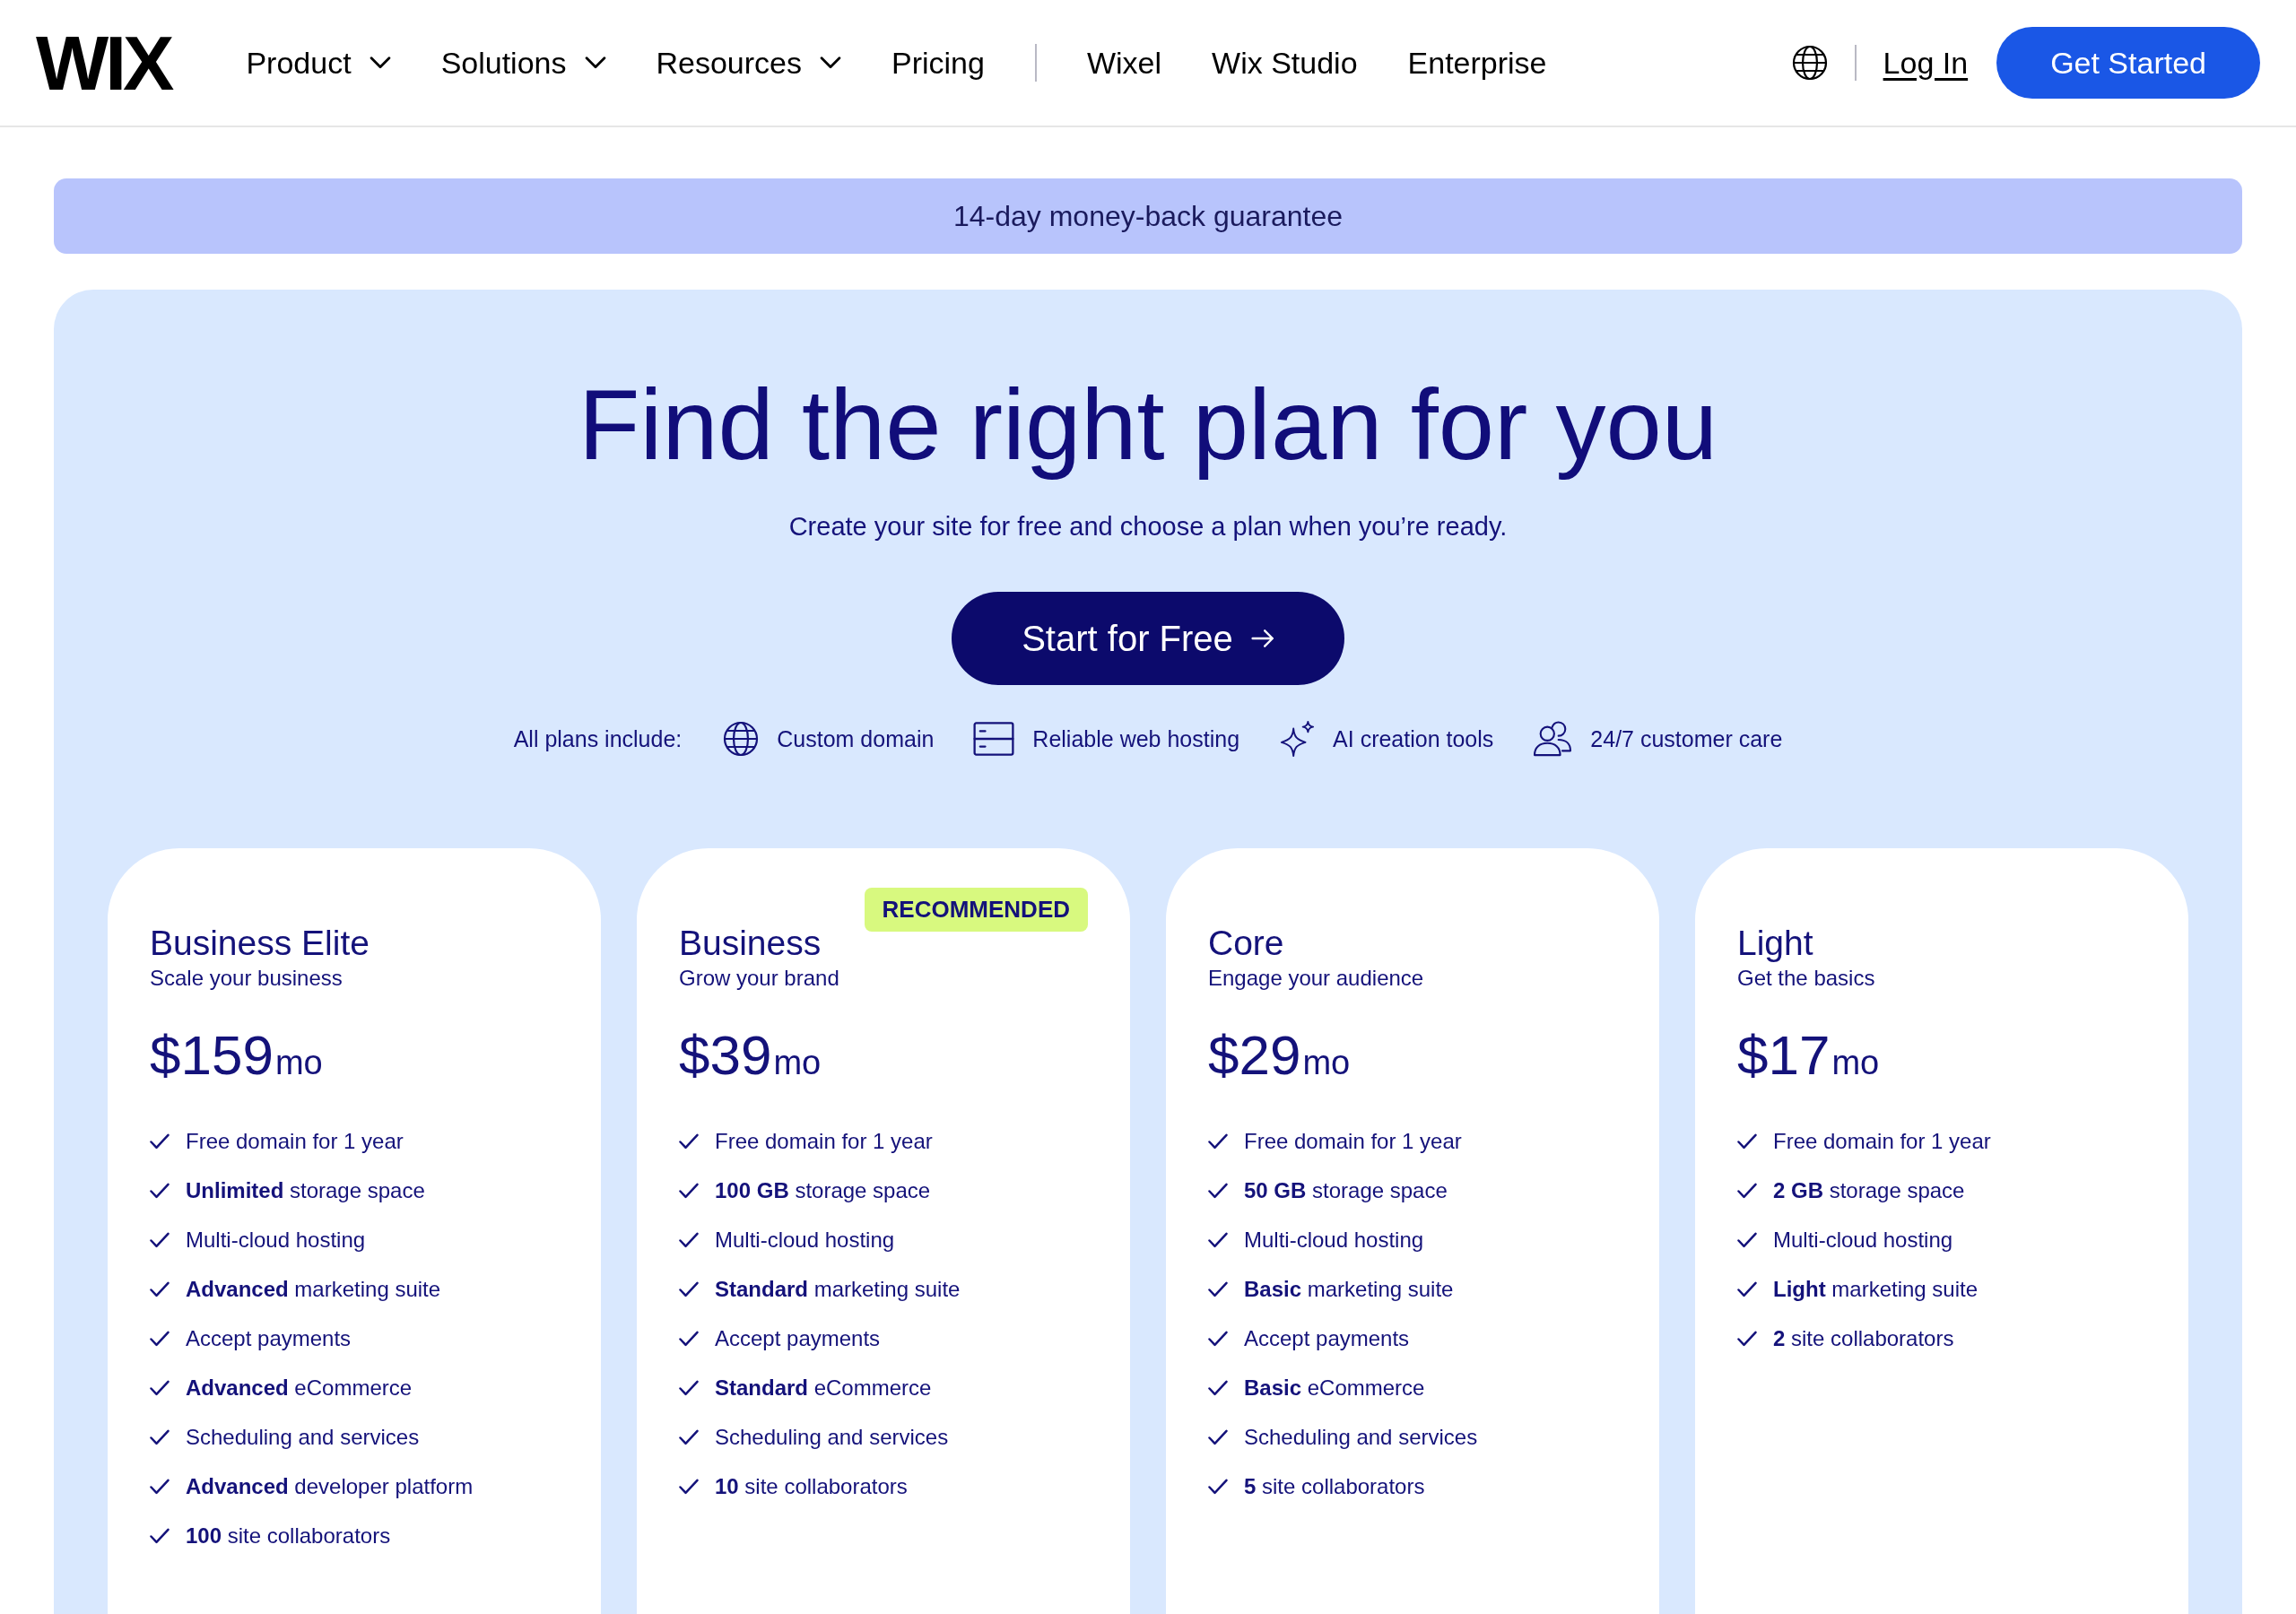  Describe the element at coordinates (1148, 638) in the screenshot. I see `start-for-free-button: Start for Free` at that location.